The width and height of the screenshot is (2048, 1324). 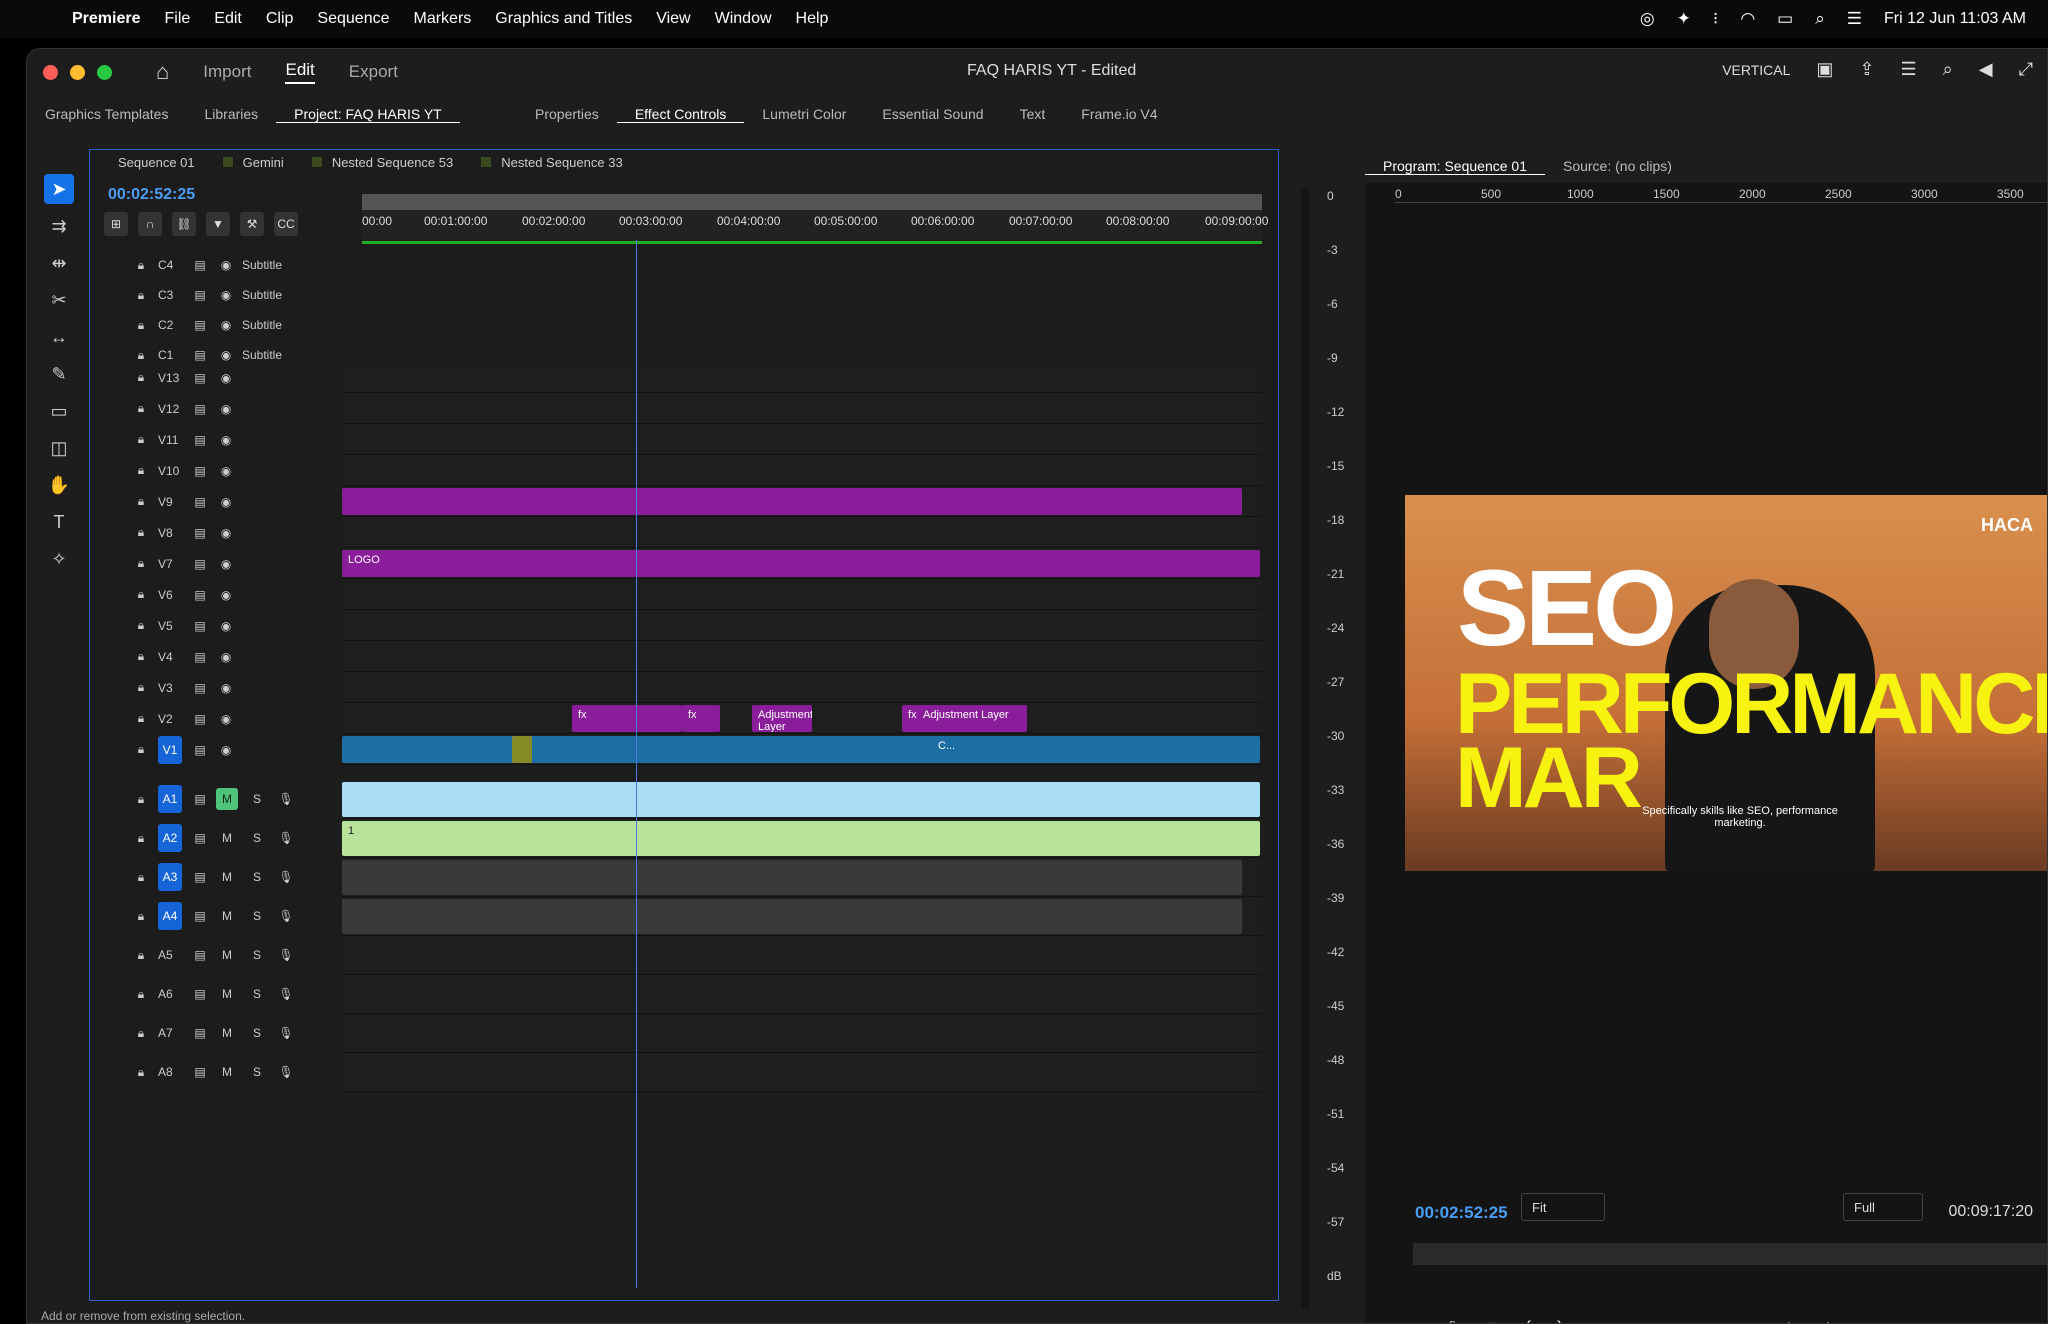 I want to click on track-lane-v10, so click(x=802, y=470).